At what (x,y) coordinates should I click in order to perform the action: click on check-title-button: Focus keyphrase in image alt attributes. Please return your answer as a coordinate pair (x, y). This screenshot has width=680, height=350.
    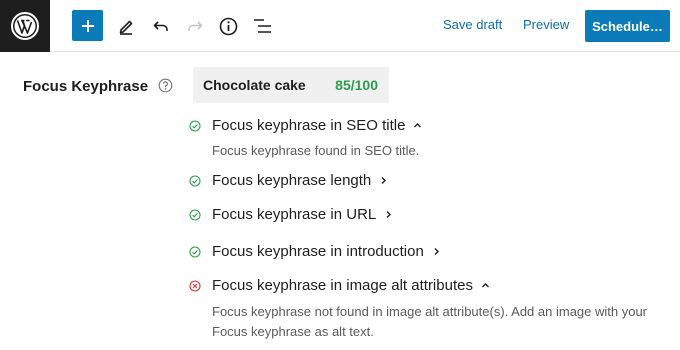
    Looking at the image, I should click on (351, 285).